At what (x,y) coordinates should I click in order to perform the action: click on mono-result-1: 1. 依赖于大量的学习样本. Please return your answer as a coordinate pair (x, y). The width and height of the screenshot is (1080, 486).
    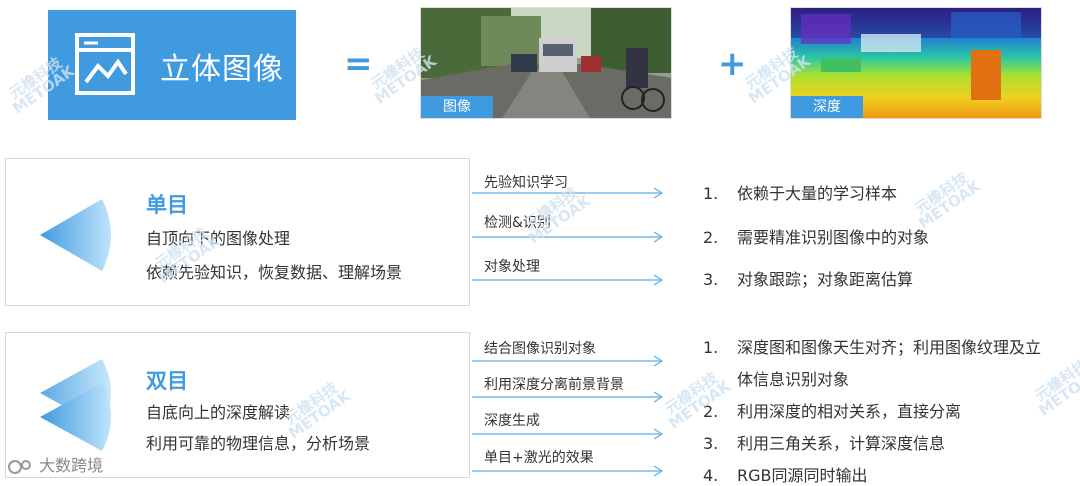
    Looking at the image, I should click on (800, 193).